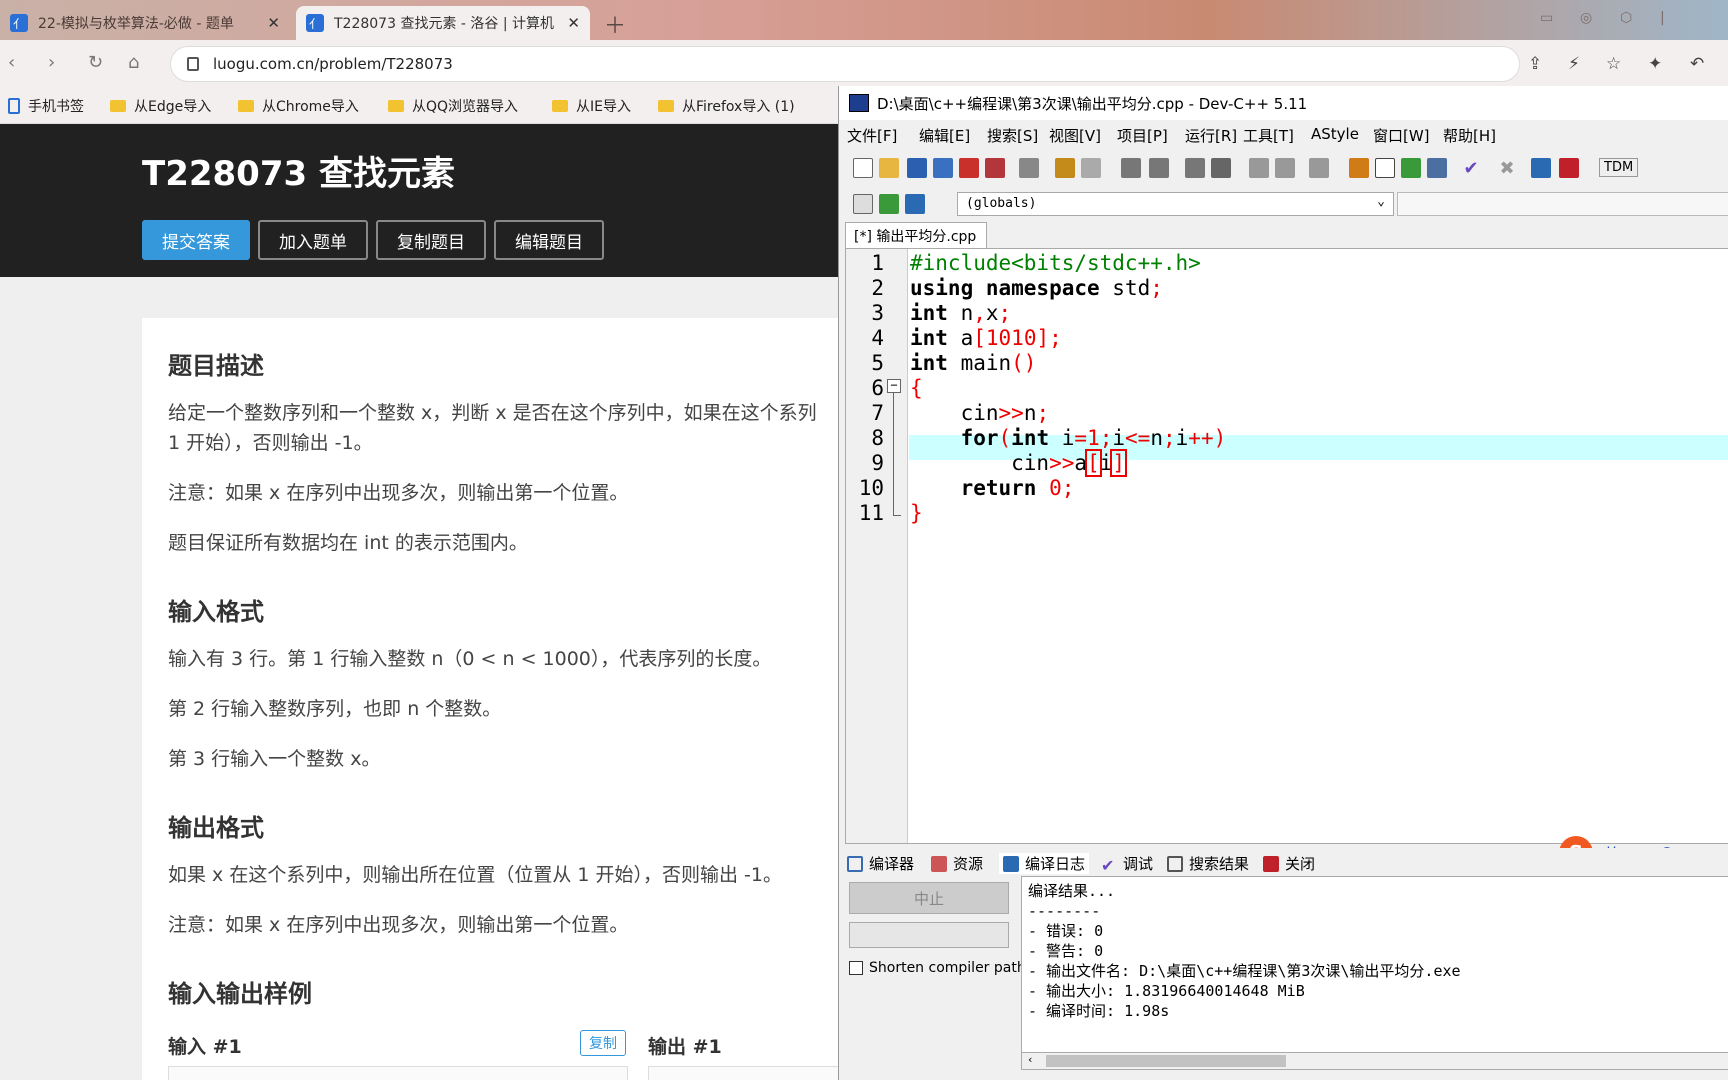 This screenshot has height=1080, width=1728. What do you see at coordinates (1259, 168) in the screenshot?
I see `back-icon` at bounding box center [1259, 168].